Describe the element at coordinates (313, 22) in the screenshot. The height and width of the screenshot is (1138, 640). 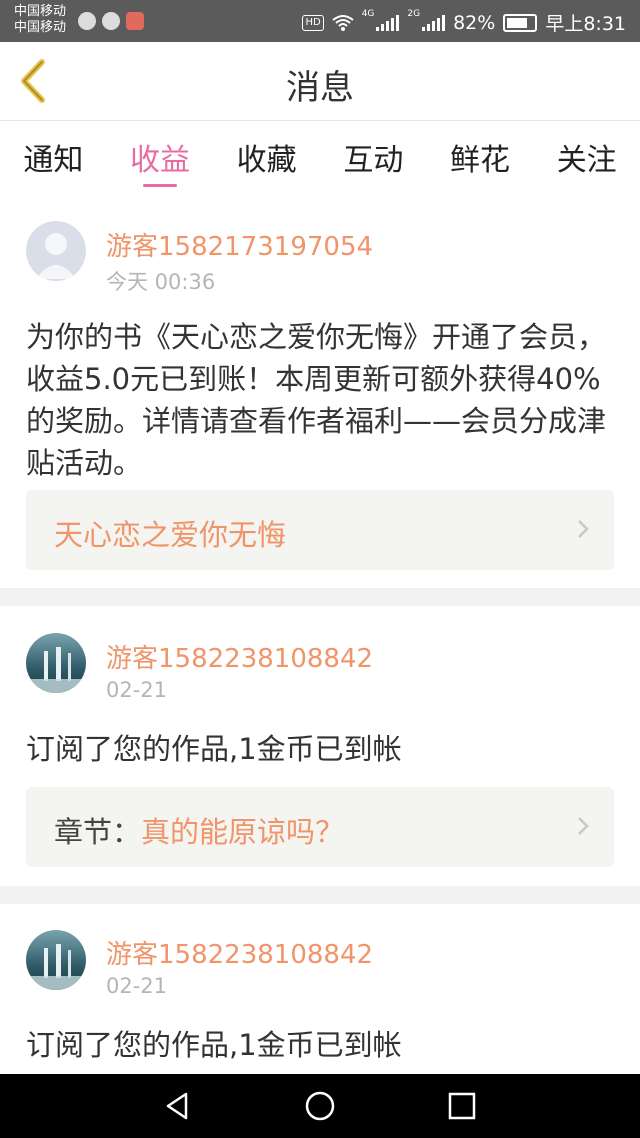
I see `hd-badge: HD` at that location.